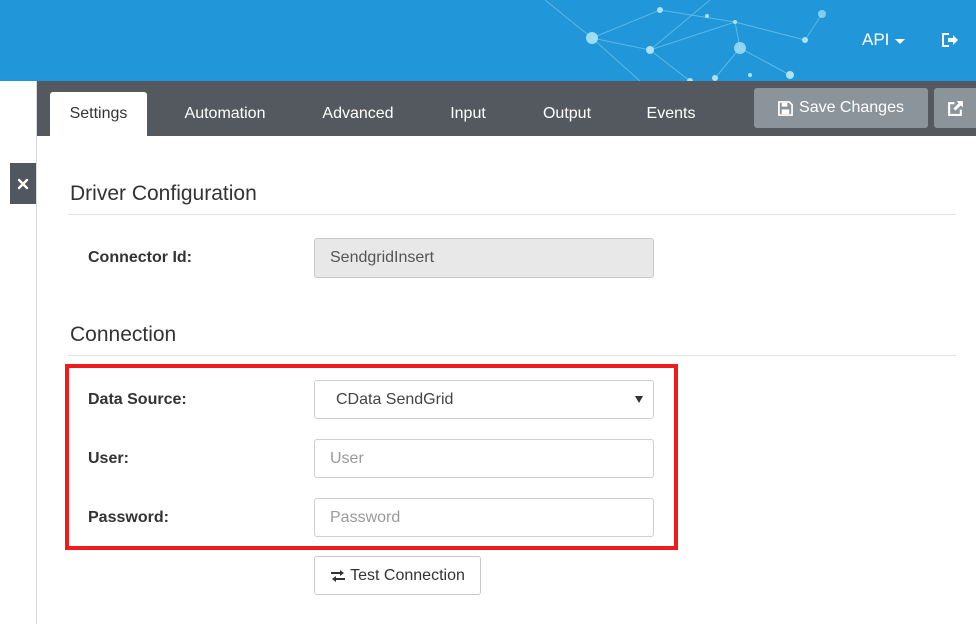 The width and height of the screenshot is (976, 624). I want to click on connector-id-field, so click(484, 258).